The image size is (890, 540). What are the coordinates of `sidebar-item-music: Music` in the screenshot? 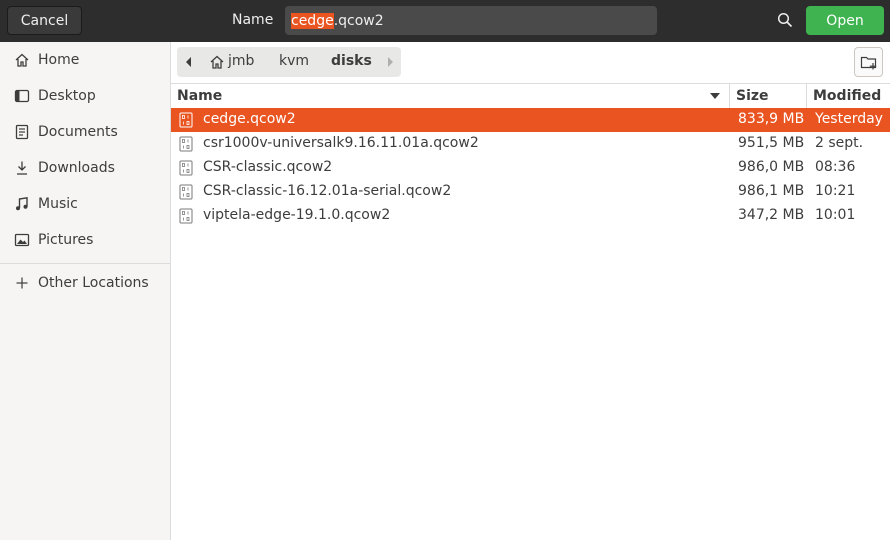 It's located at (85, 204).